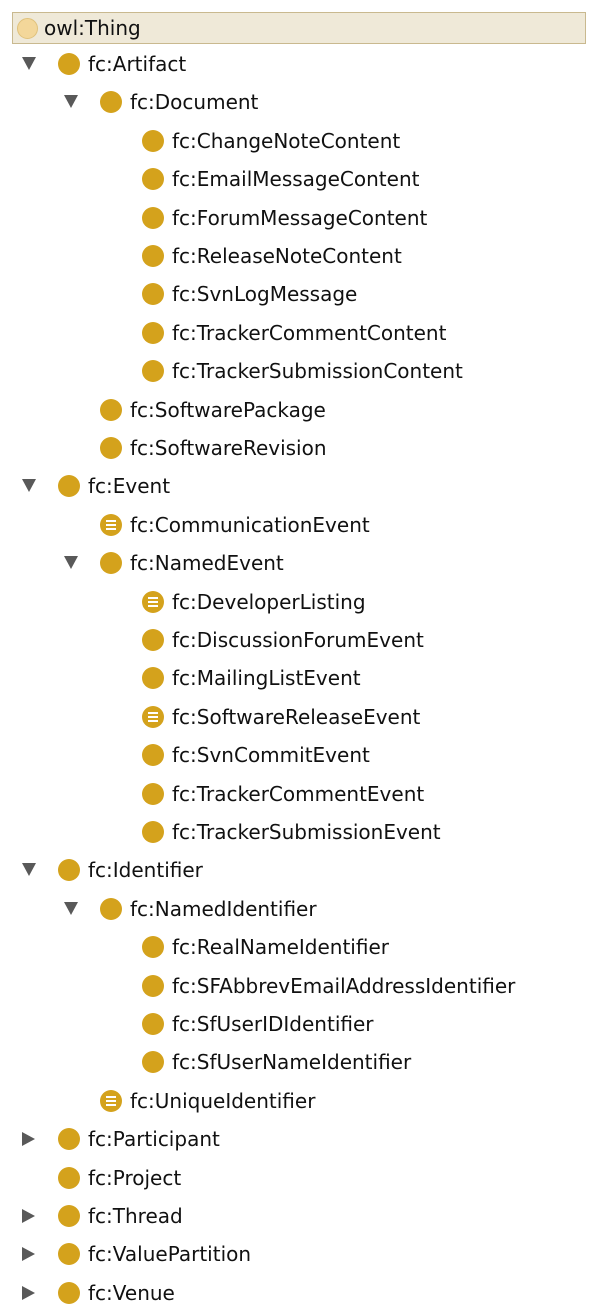  What do you see at coordinates (294, 870) in the screenshot?
I see `tree-node-identifier: fc:Identifier` at bounding box center [294, 870].